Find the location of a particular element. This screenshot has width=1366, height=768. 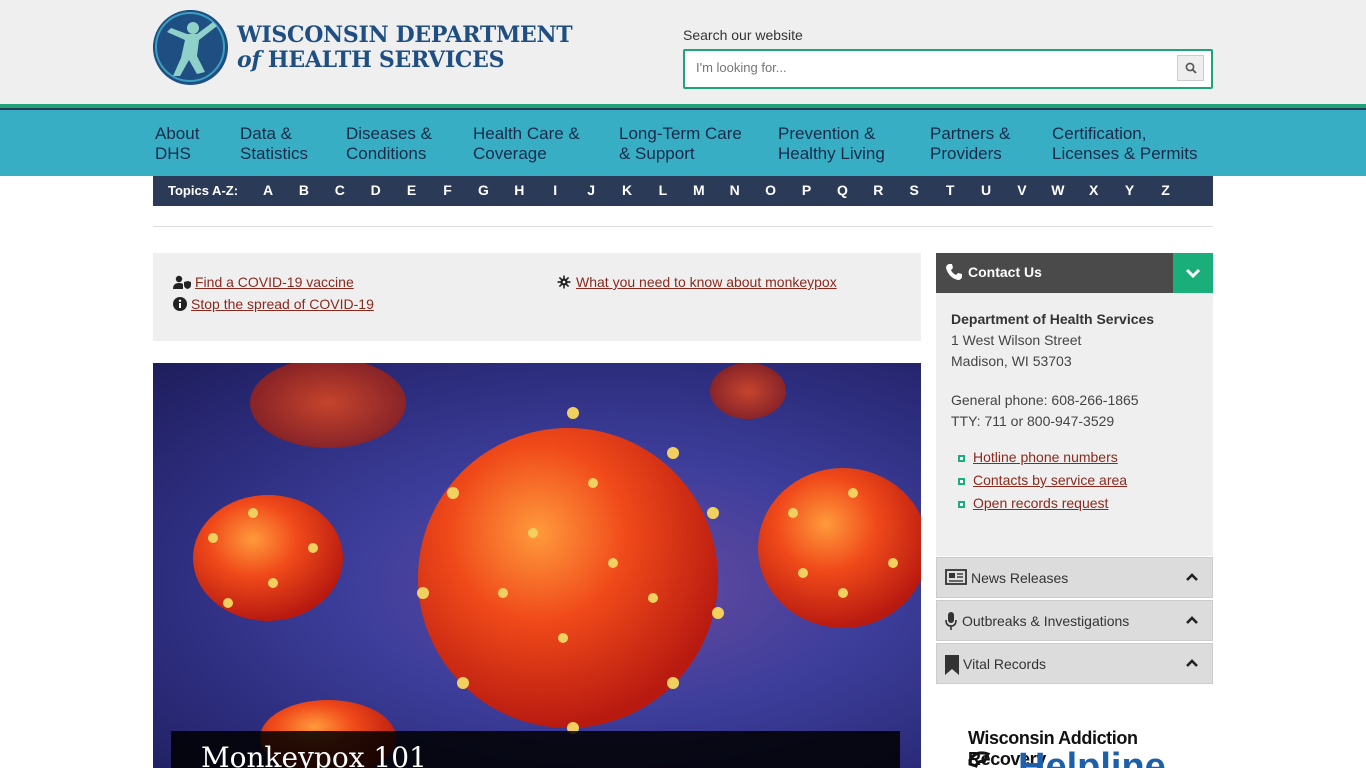

nav-item-diseases-conditions: Diseases & Conditions is located at coordinates (389, 144).